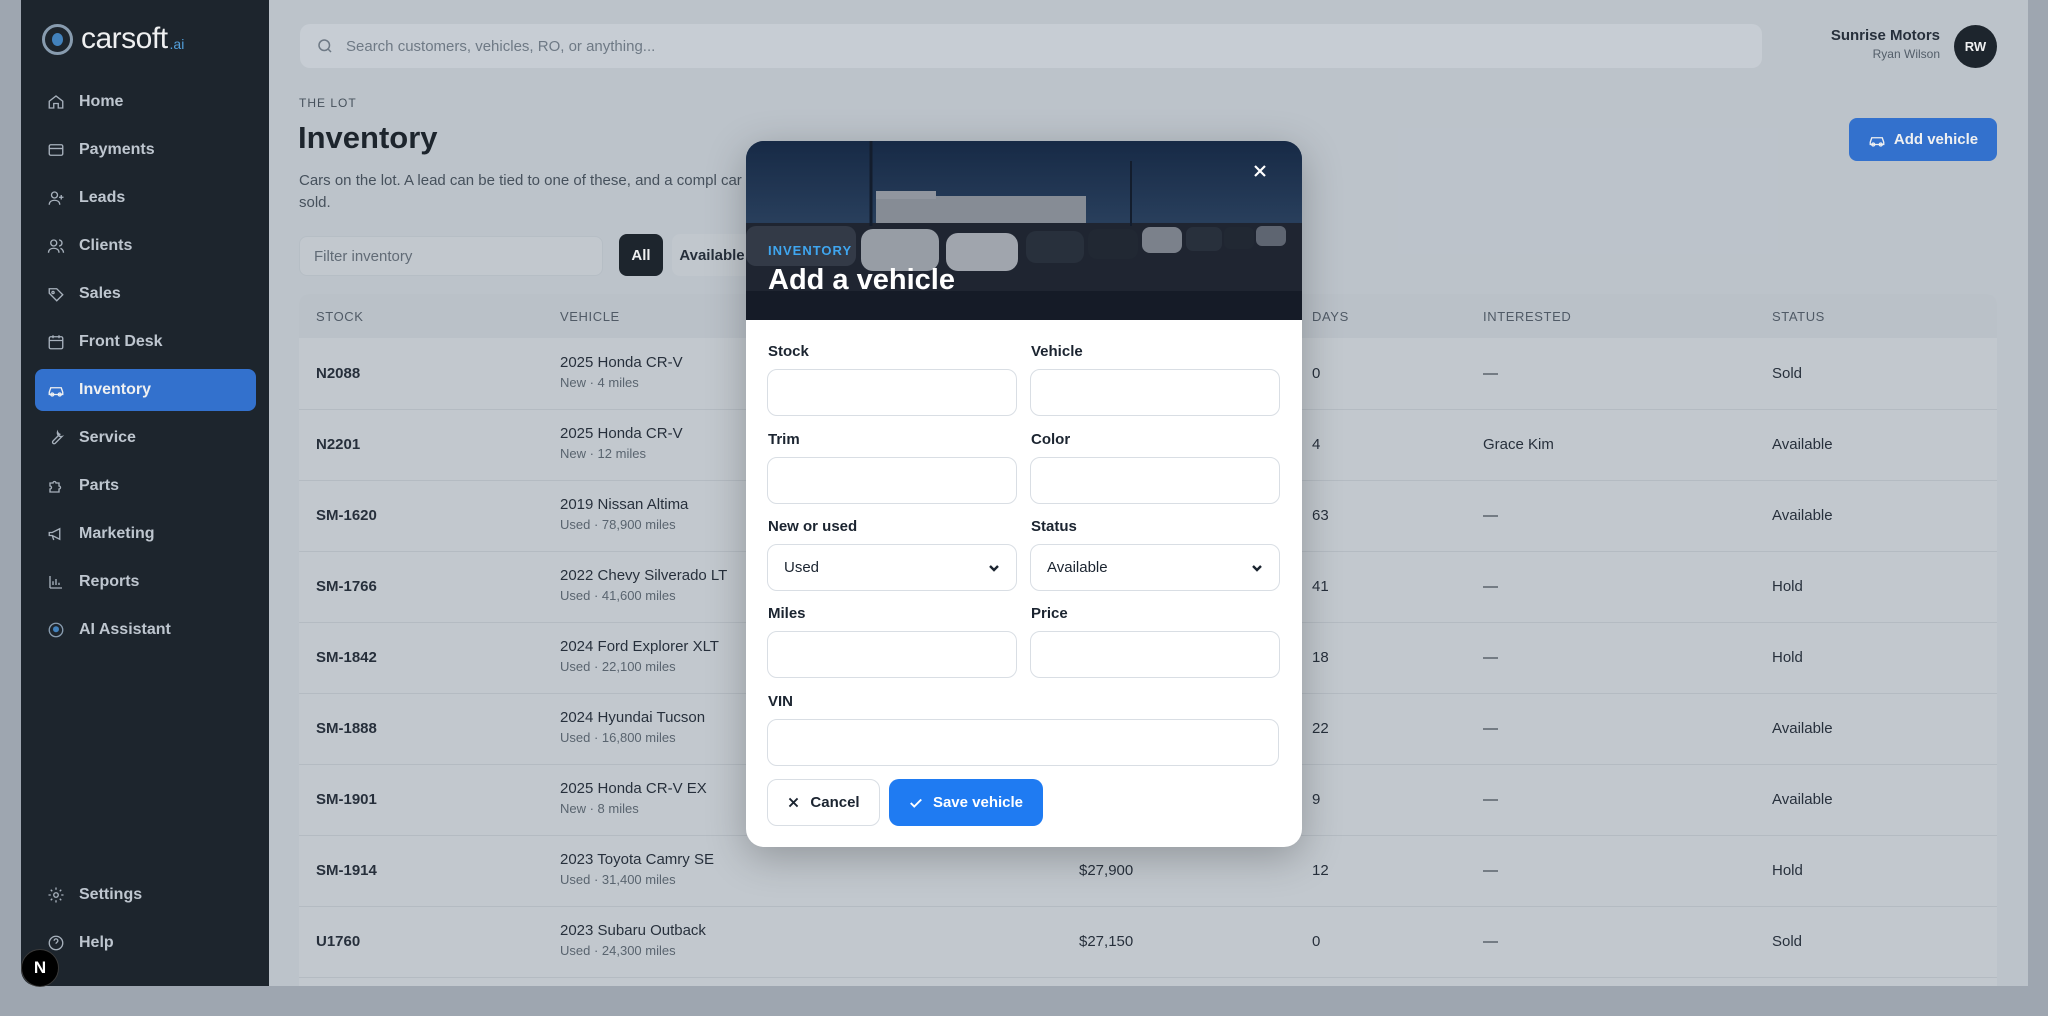 The width and height of the screenshot is (2048, 1016). I want to click on cancel-button: Cancel, so click(823, 802).